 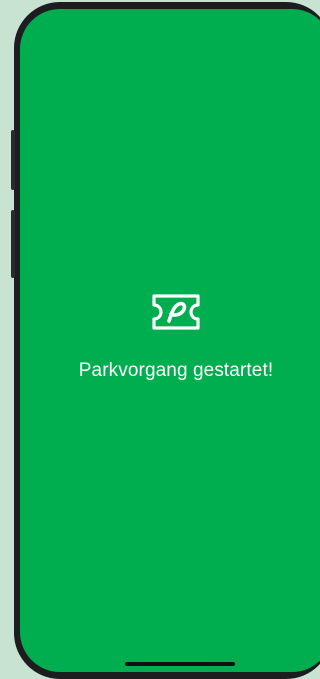 What do you see at coordinates (176, 312) in the screenshot?
I see `parking-ticket-icon` at bounding box center [176, 312].